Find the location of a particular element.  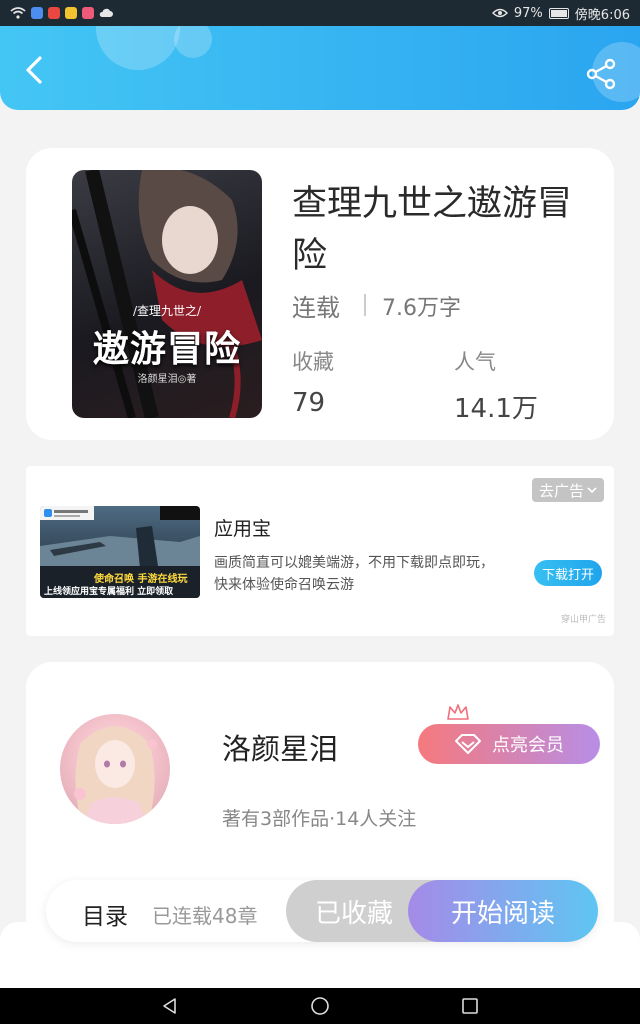

clock: 傍晚6:06 is located at coordinates (602, 15).